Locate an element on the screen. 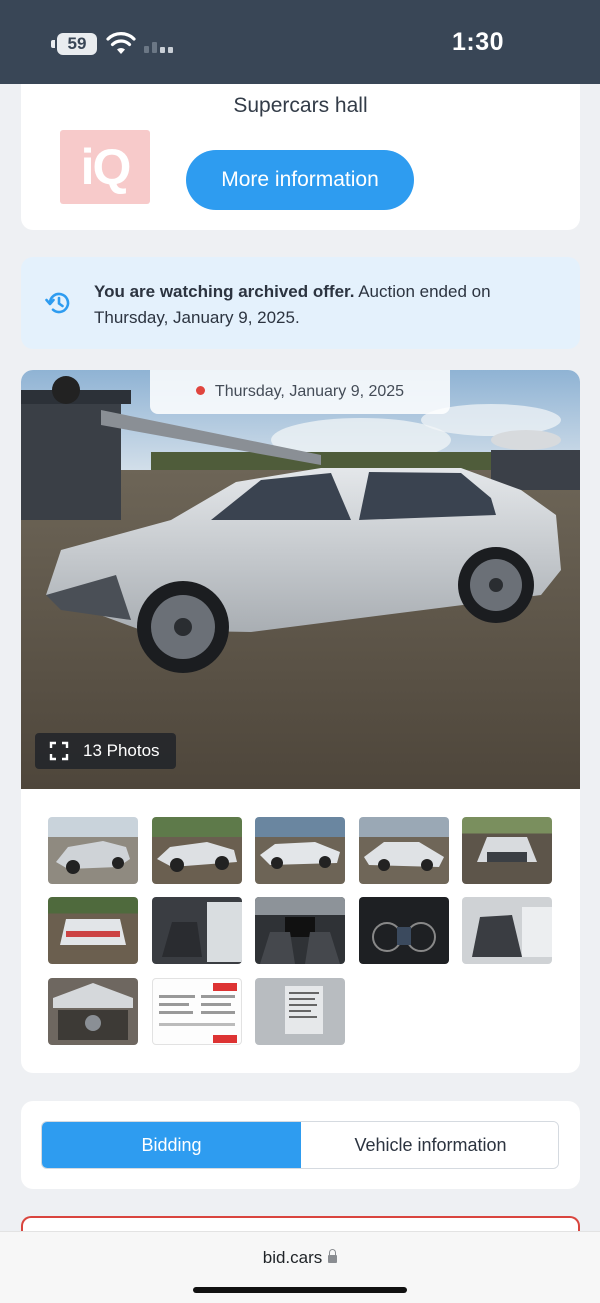  hall-text: Supercars hall is located at coordinates (300, 105).